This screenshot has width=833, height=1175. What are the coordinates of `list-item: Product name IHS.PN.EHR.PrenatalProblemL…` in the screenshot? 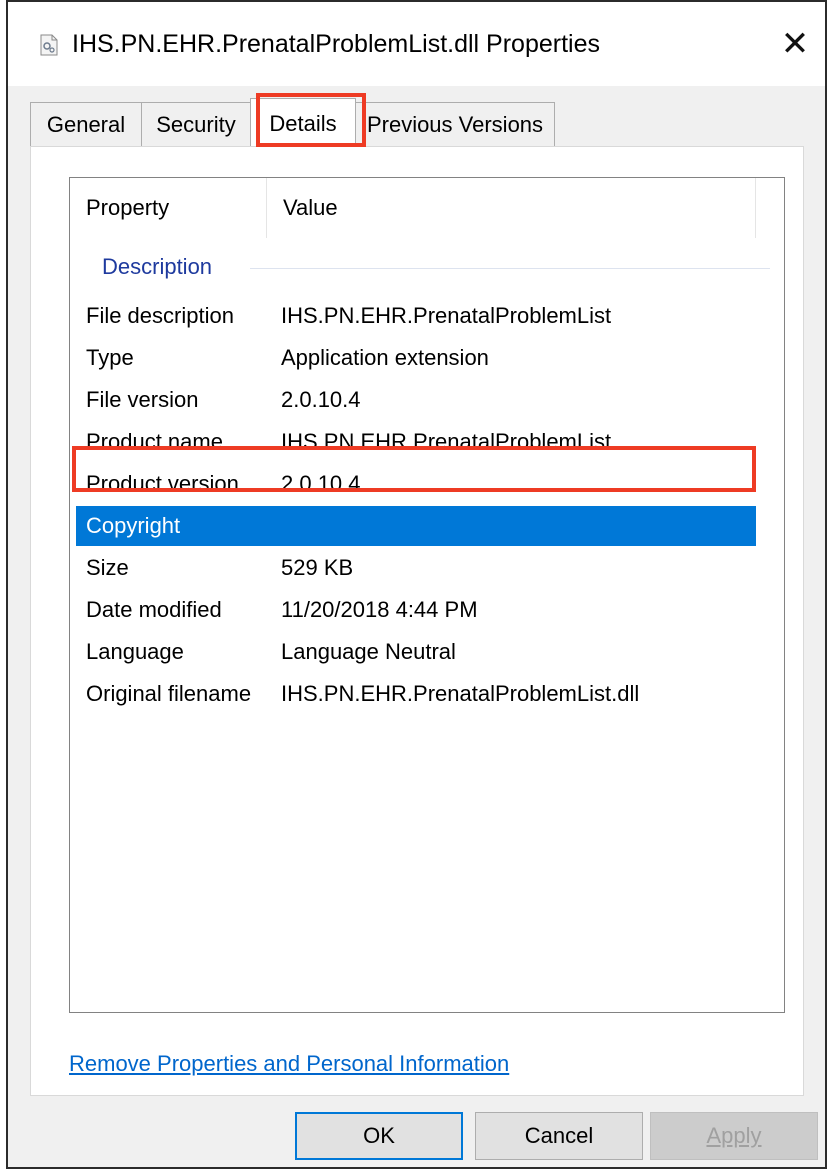 It's located at (416, 442).